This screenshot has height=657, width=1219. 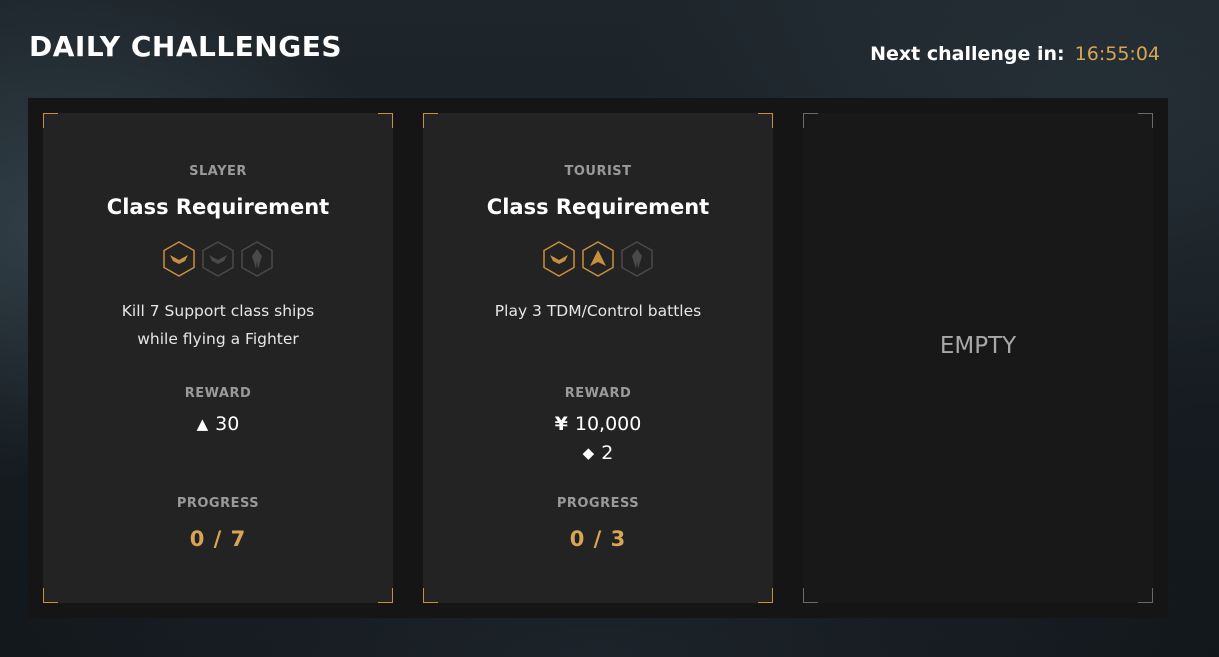 I want to click on timer-label: Next challenge in:, so click(x=967, y=54).